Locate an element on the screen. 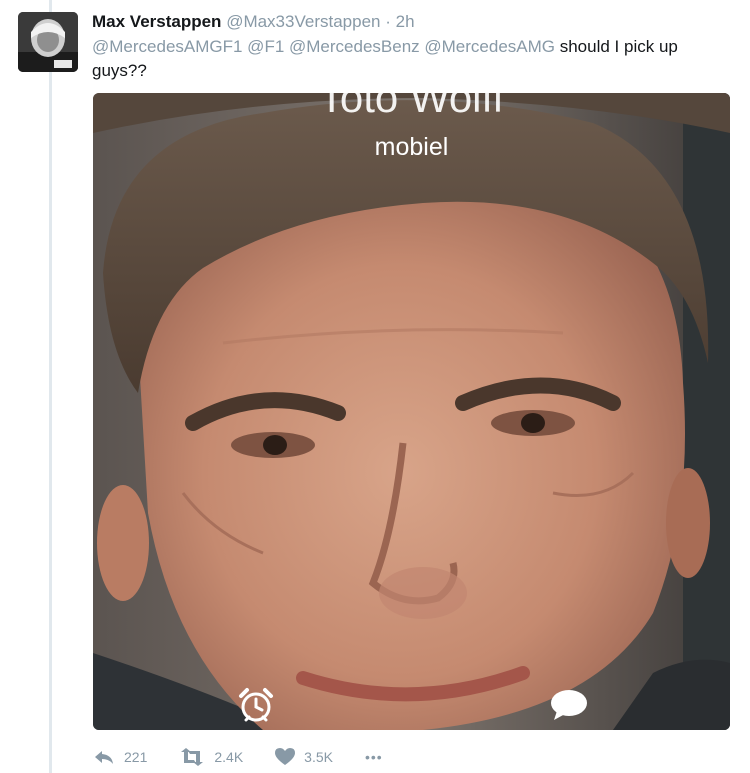  tweet-header: Max Verstappen @Max33Verstappen · 2h is located at coordinates (253, 22).